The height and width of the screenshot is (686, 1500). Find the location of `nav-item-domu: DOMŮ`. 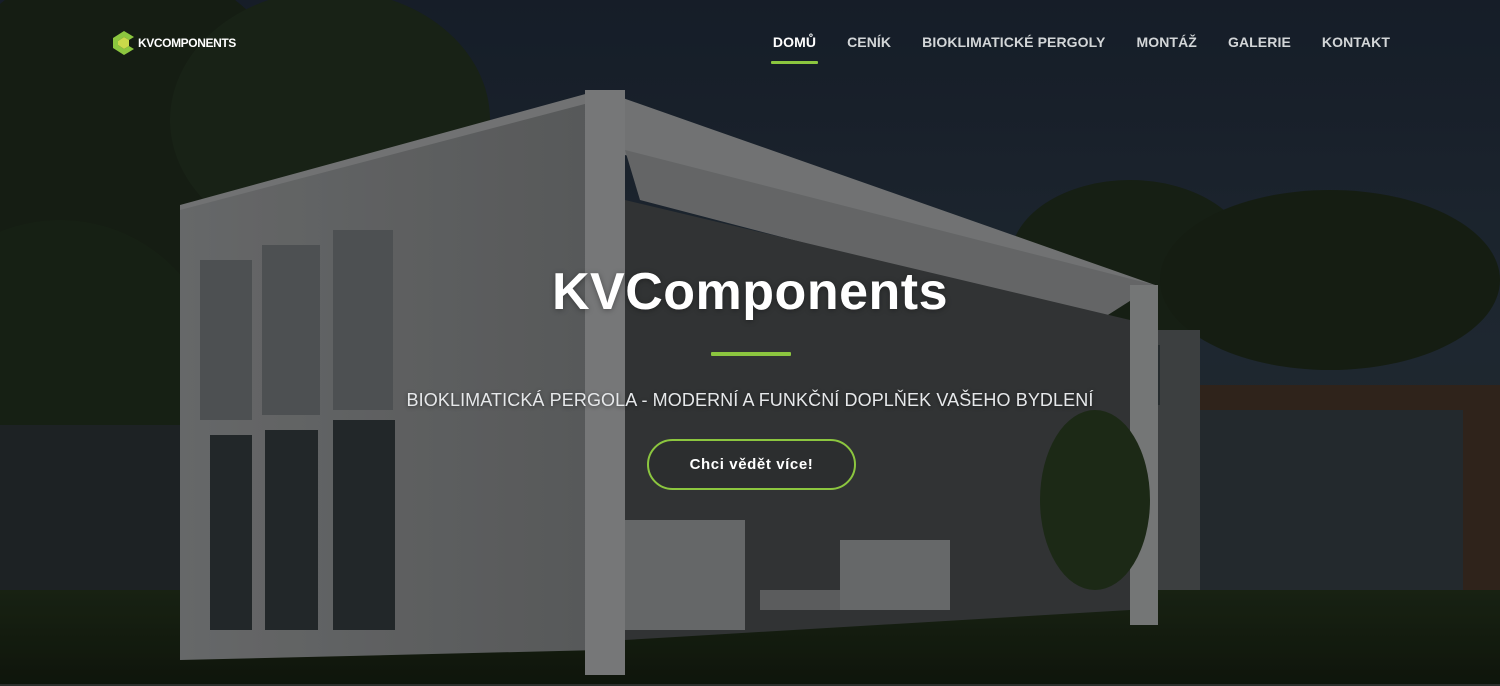

nav-item-domu: DOMŮ is located at coordinates (794, 49).